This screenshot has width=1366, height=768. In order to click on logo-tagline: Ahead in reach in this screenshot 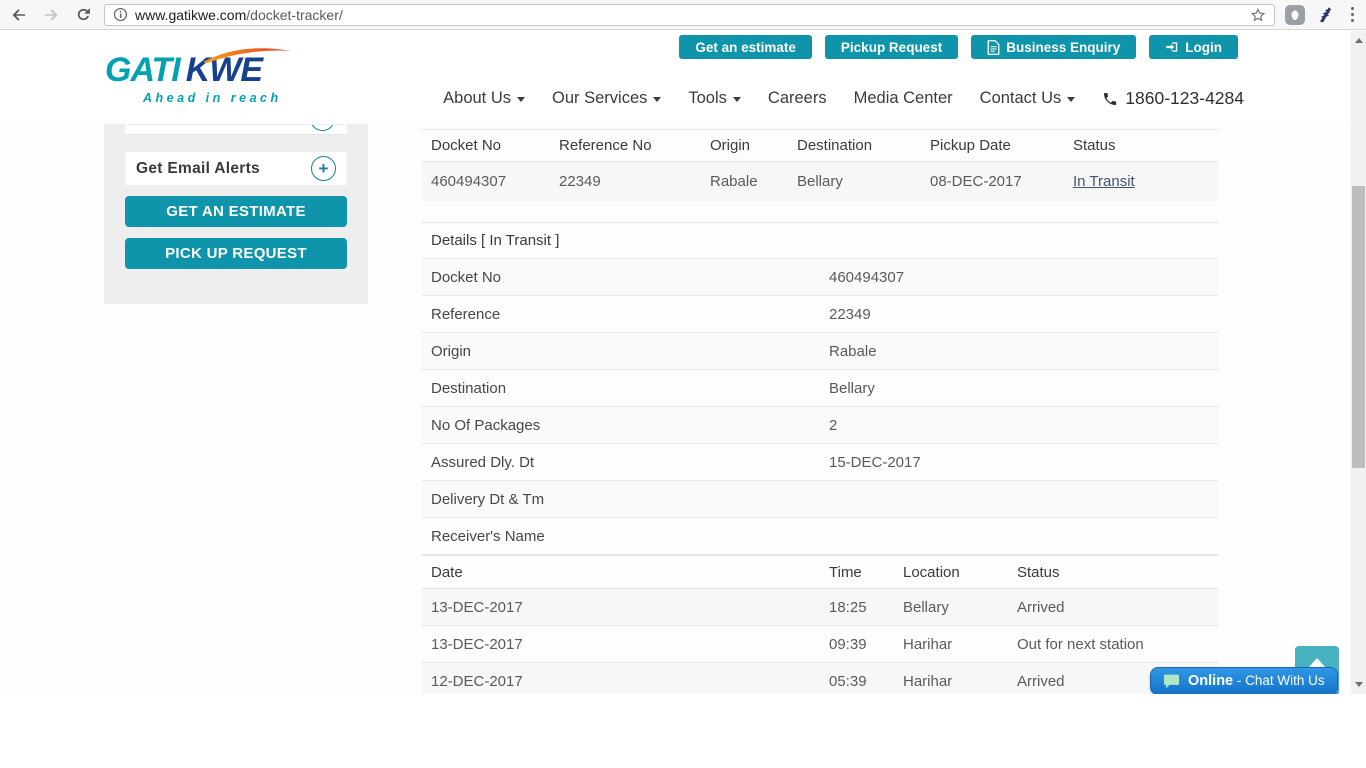, I will do `click(212, 98)`.